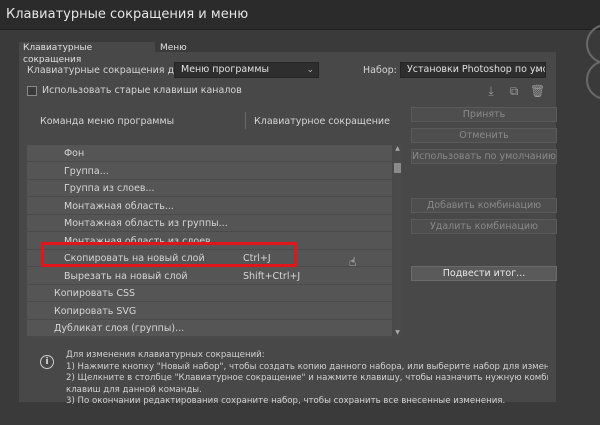  I want to click on column-separator, so click(245, 120).